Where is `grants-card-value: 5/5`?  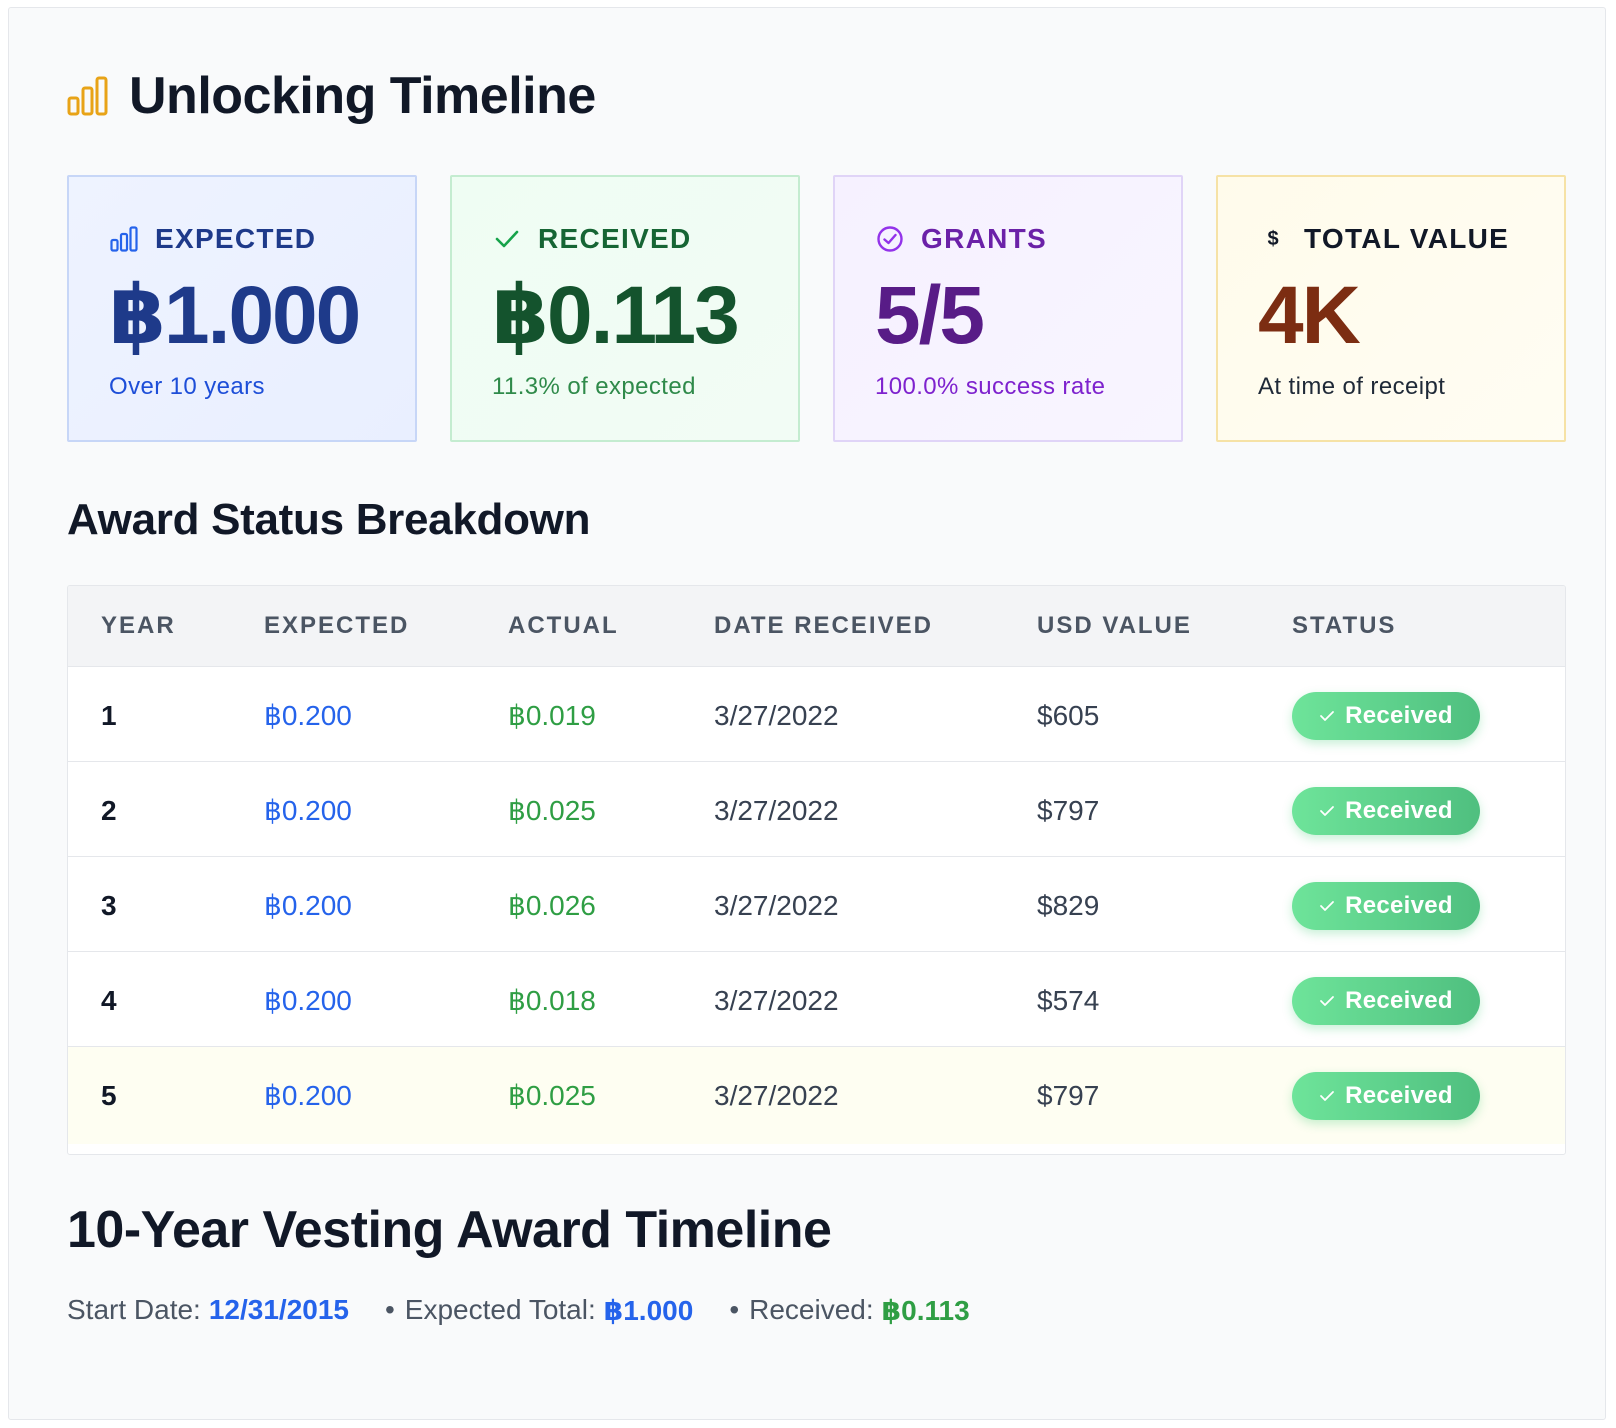
grants-card-value: 5/5 is located at coordinates (930, 315).